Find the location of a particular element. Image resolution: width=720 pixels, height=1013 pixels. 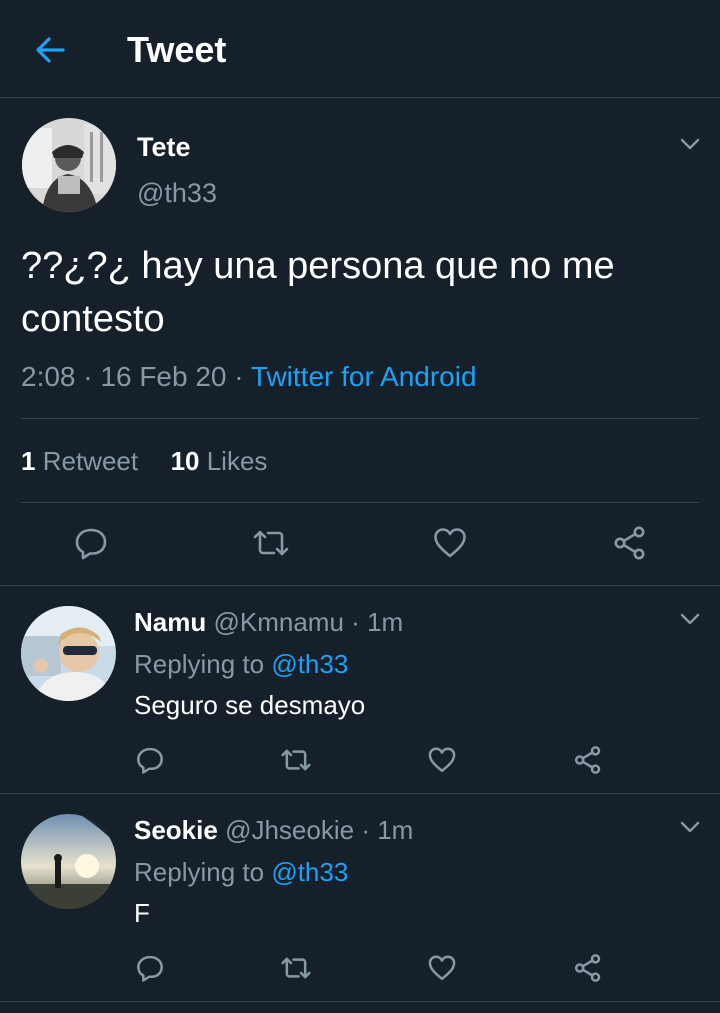

reply-author-handle: @Jhseokie is located at coordinates (289, 830).